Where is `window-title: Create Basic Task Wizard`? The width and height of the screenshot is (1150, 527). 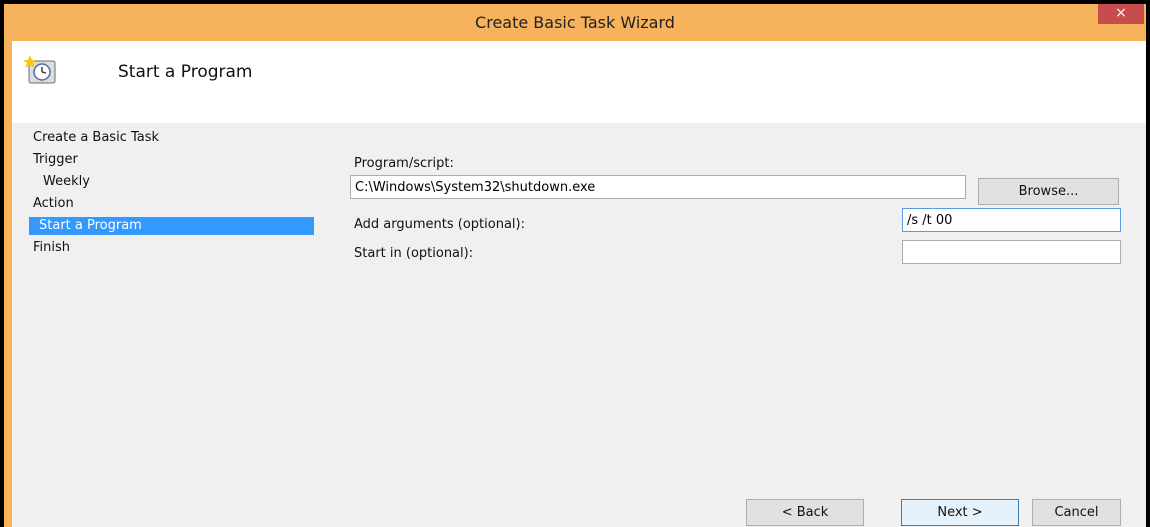
window-title: Create Basic Task Wizard is located at coordinates (575, 22).